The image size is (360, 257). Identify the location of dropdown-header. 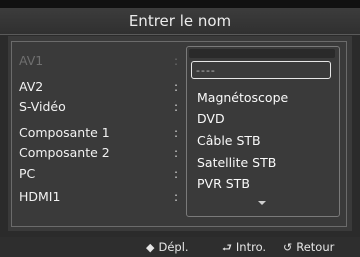
(262, 53).